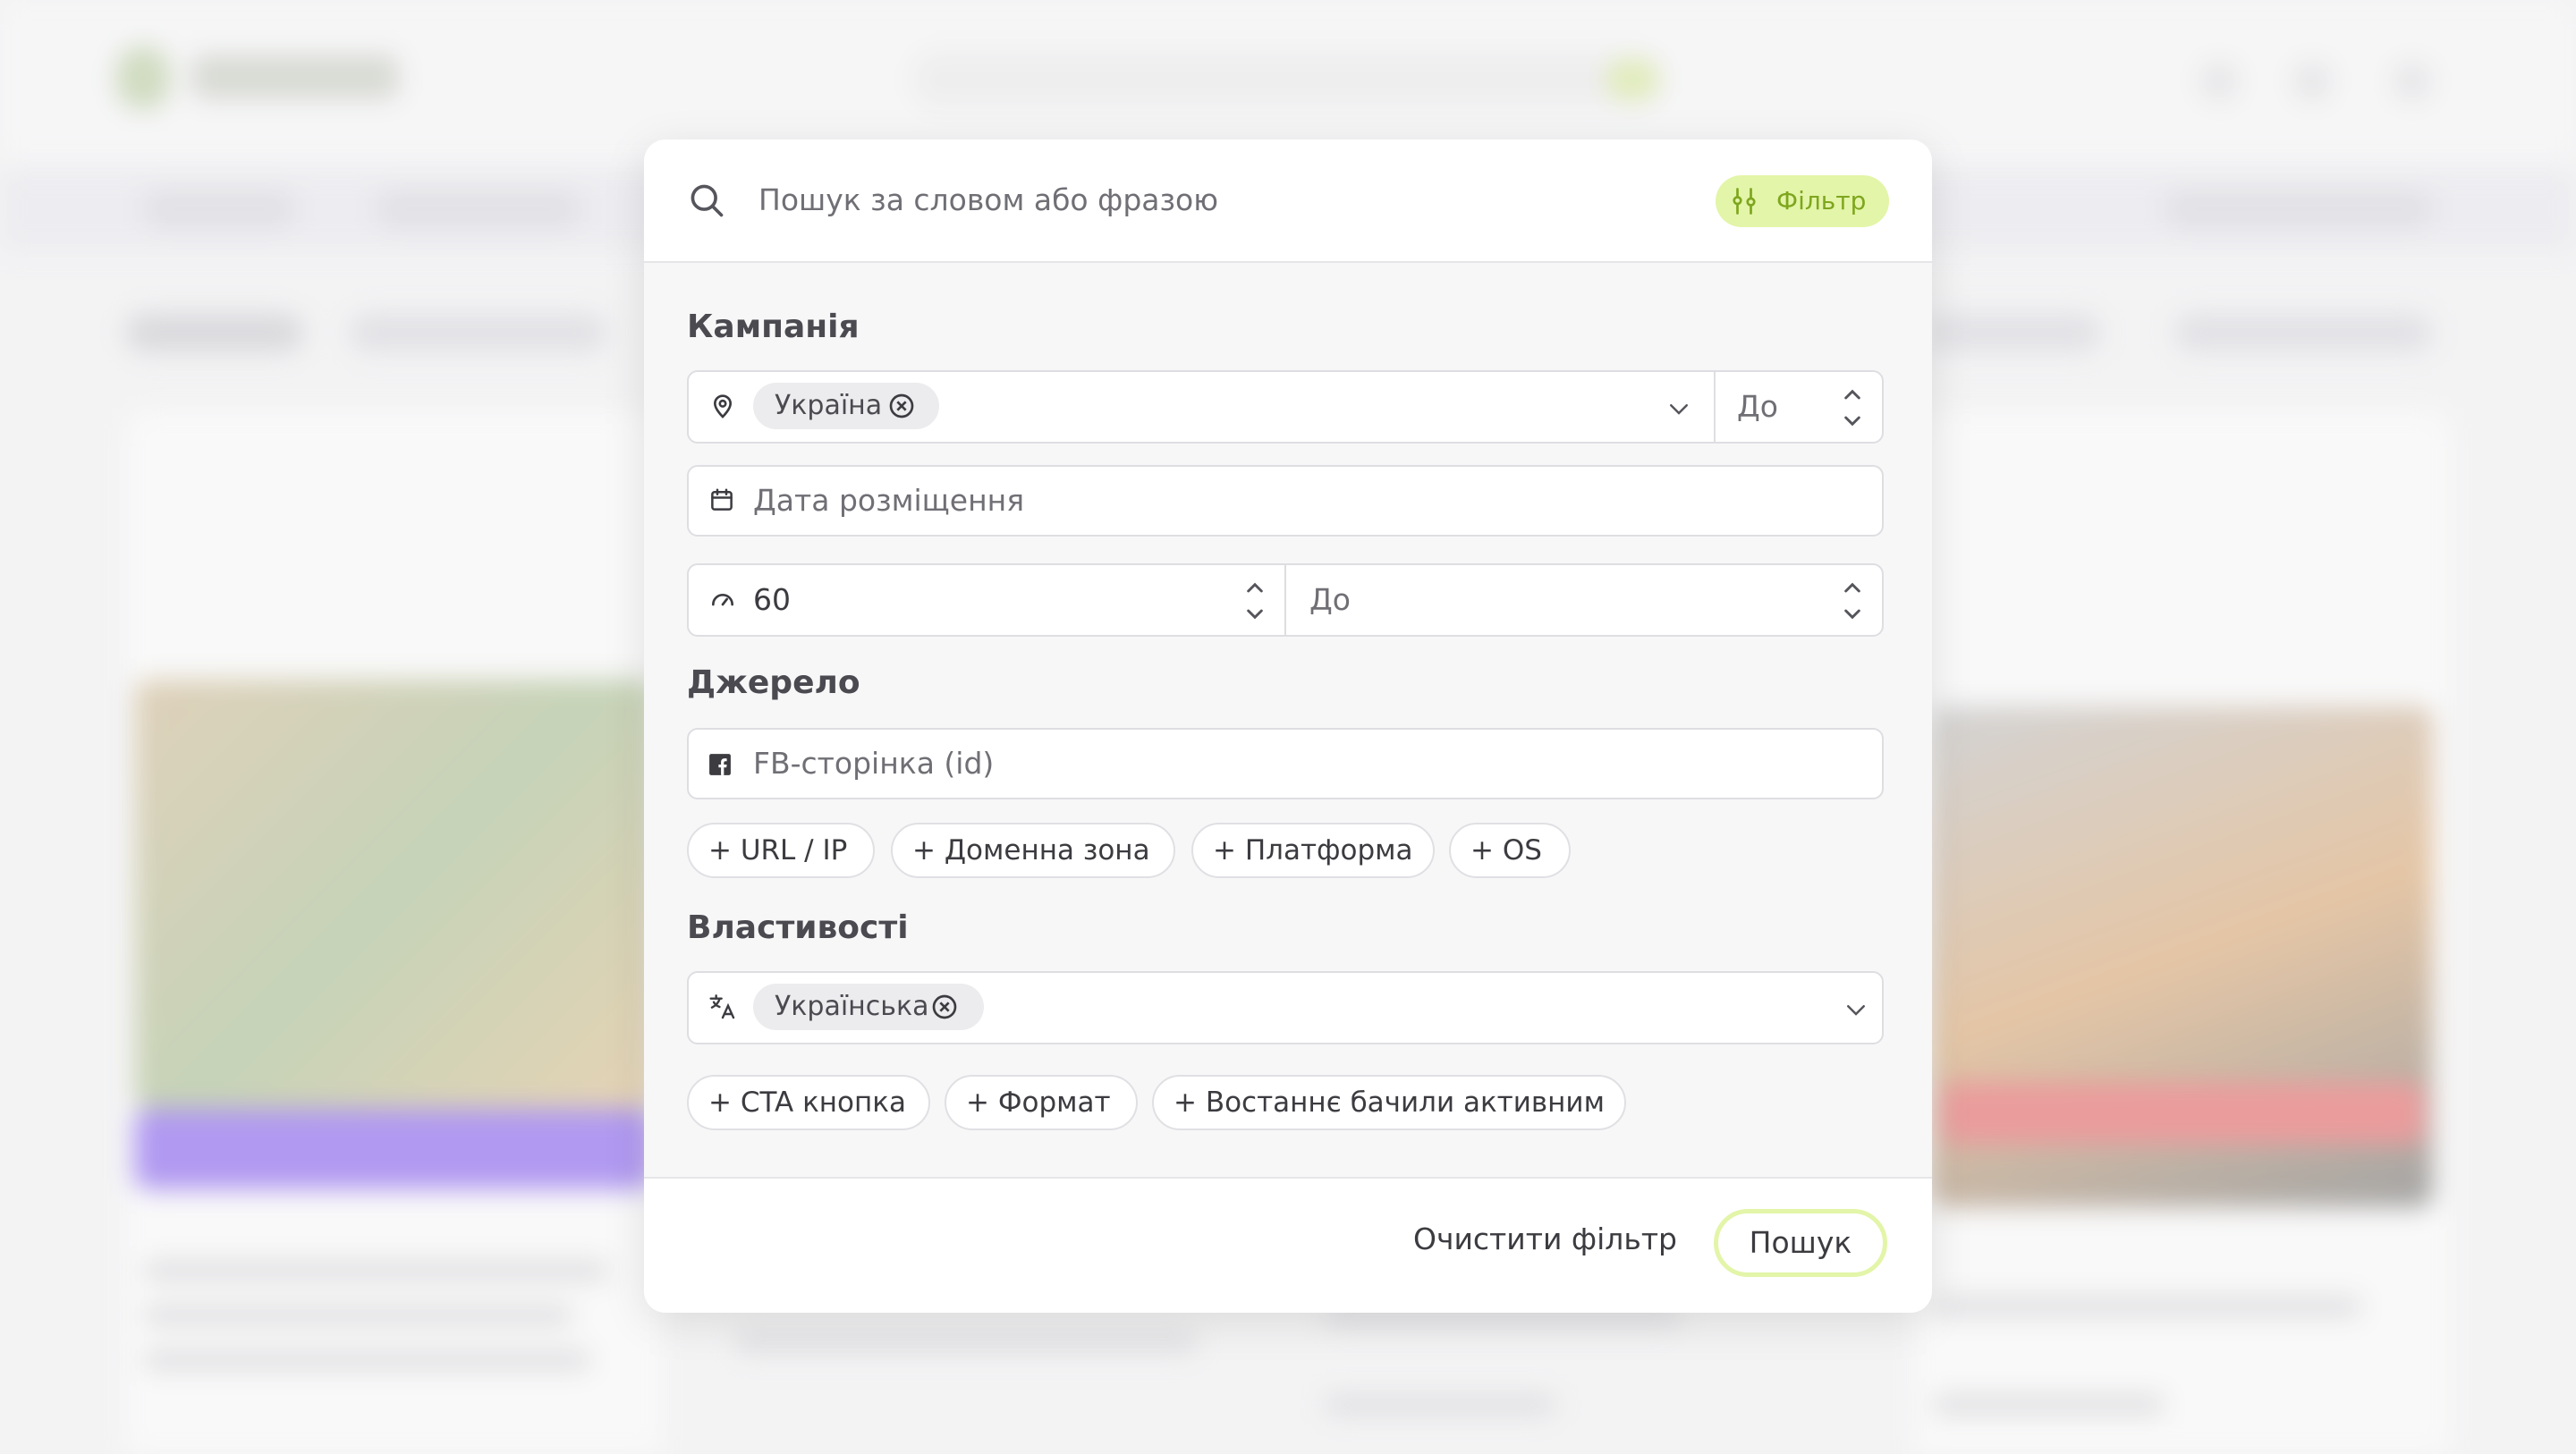 The width and height of the screenshot is (2576, 1454). Describe the element at coordinates (1285, 501) in the screenshot. I see `date-field: Дата розміщення` at that location.